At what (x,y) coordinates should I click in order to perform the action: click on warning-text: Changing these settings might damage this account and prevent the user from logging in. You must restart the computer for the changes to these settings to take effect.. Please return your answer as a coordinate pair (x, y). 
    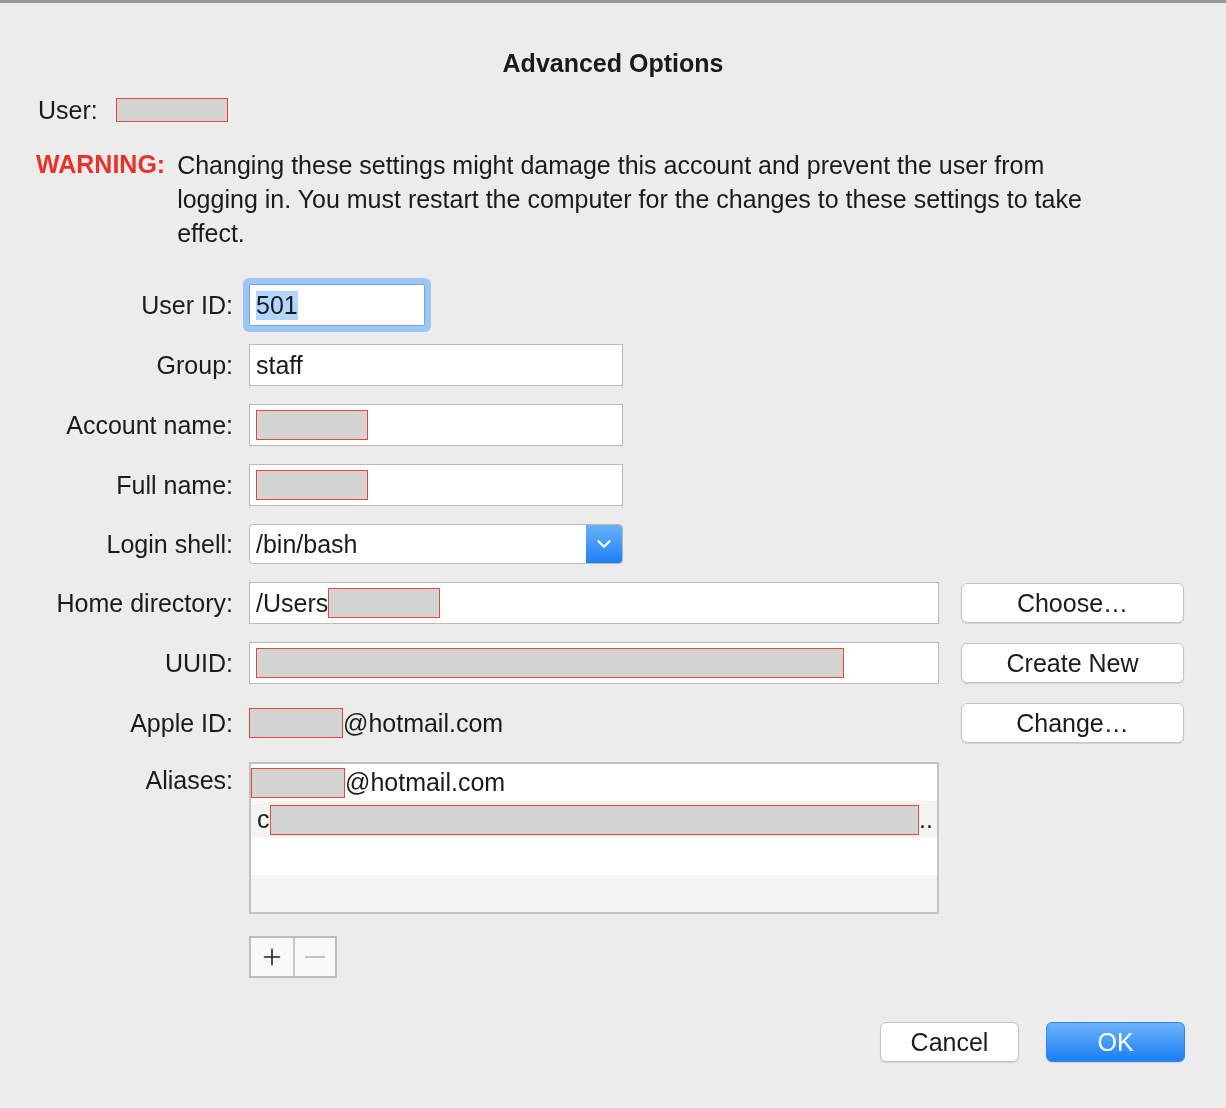
    Looking at the image, I should click on (630, 199).